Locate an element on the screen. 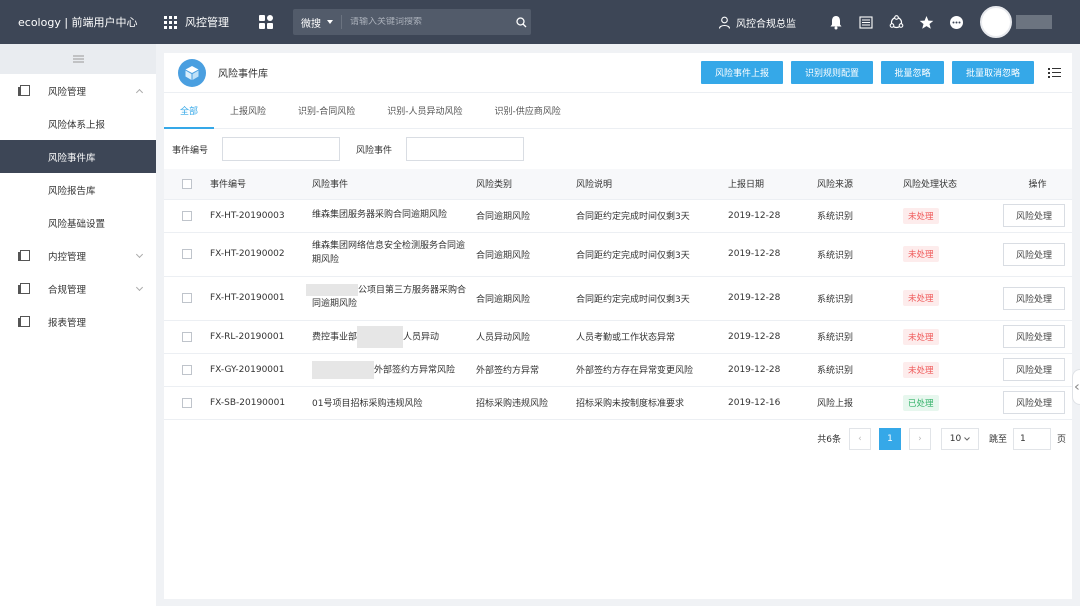  page-header: 风险事件库 风险事件上报 识别规则配置 批量忽略 批量取消忽略 is located at coordinates (618, 73).